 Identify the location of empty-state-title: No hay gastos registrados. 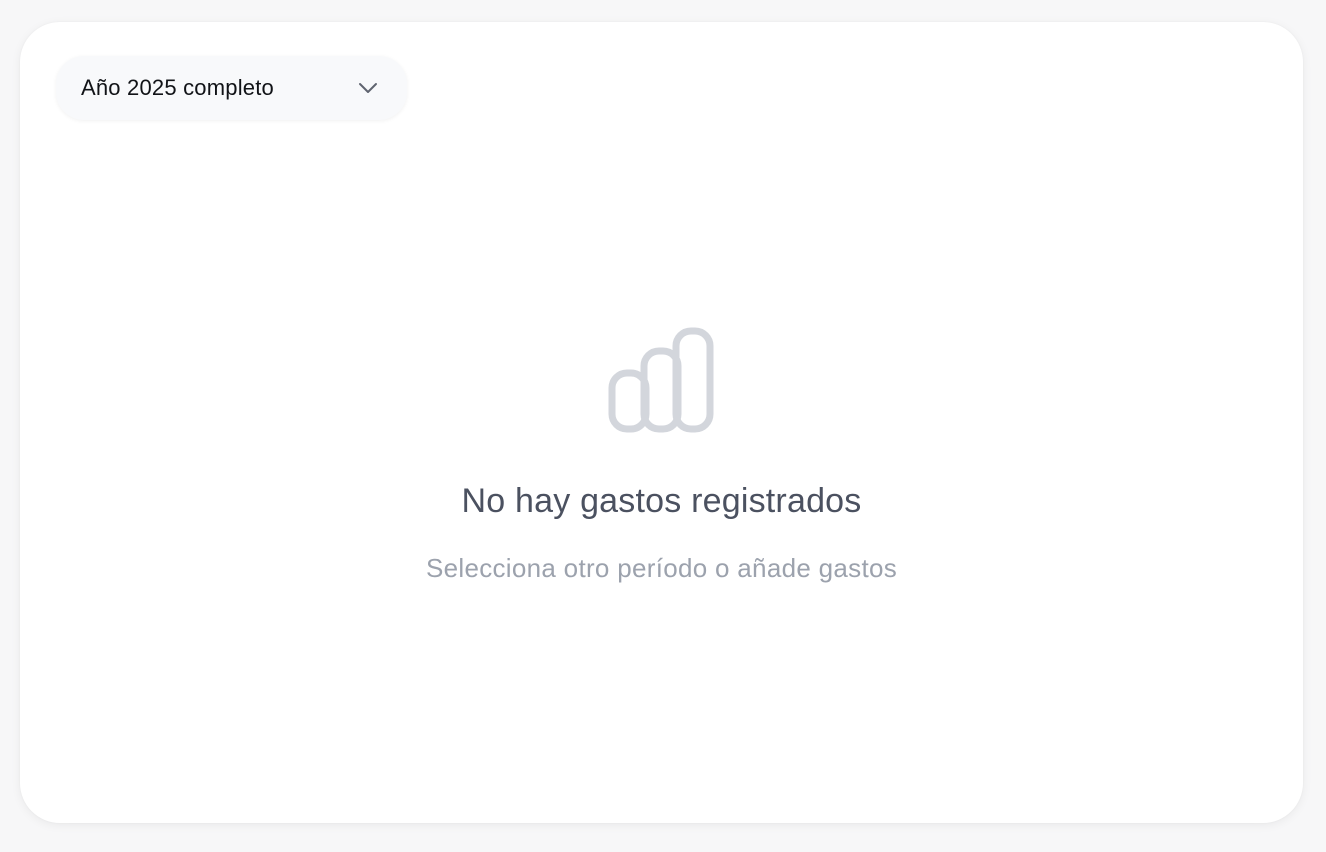
(661, 501).